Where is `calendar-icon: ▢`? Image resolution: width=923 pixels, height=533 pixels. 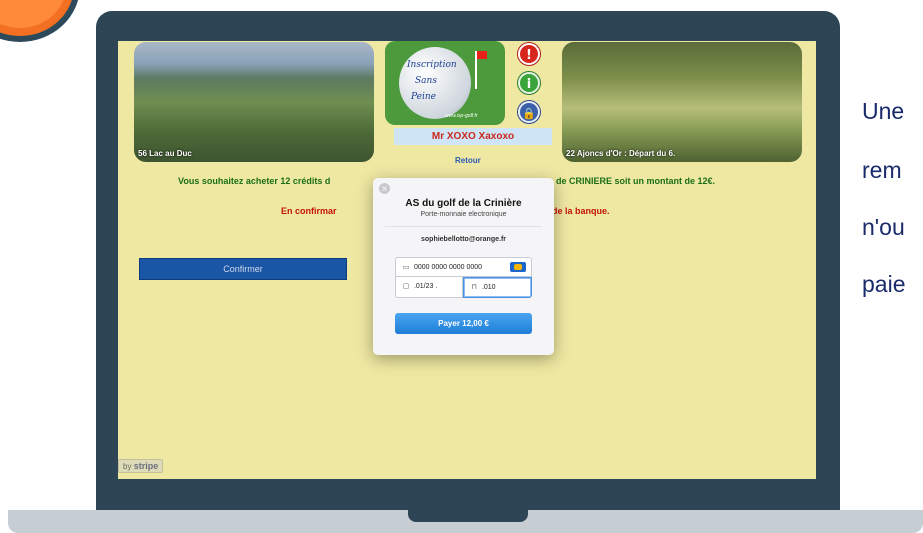
calendar-icon: ▢ is located at coordinates (406, 286).